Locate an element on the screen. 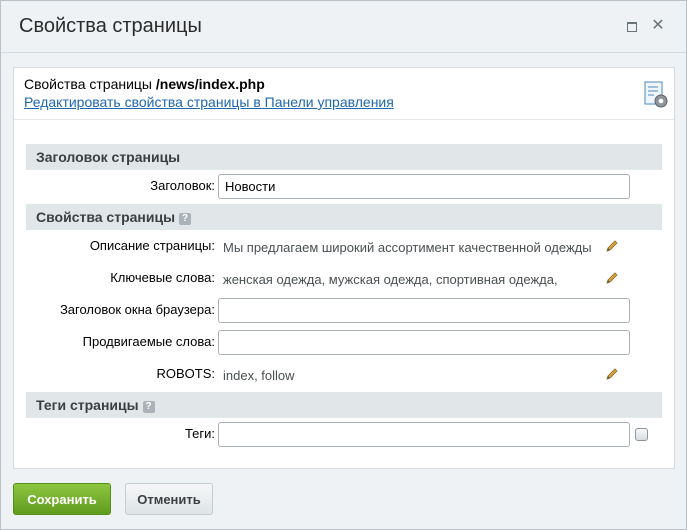 The width and height of the screenshot is (687, 530). section-page-properties: Свойства страницы? is located at coordinates (344, 217).